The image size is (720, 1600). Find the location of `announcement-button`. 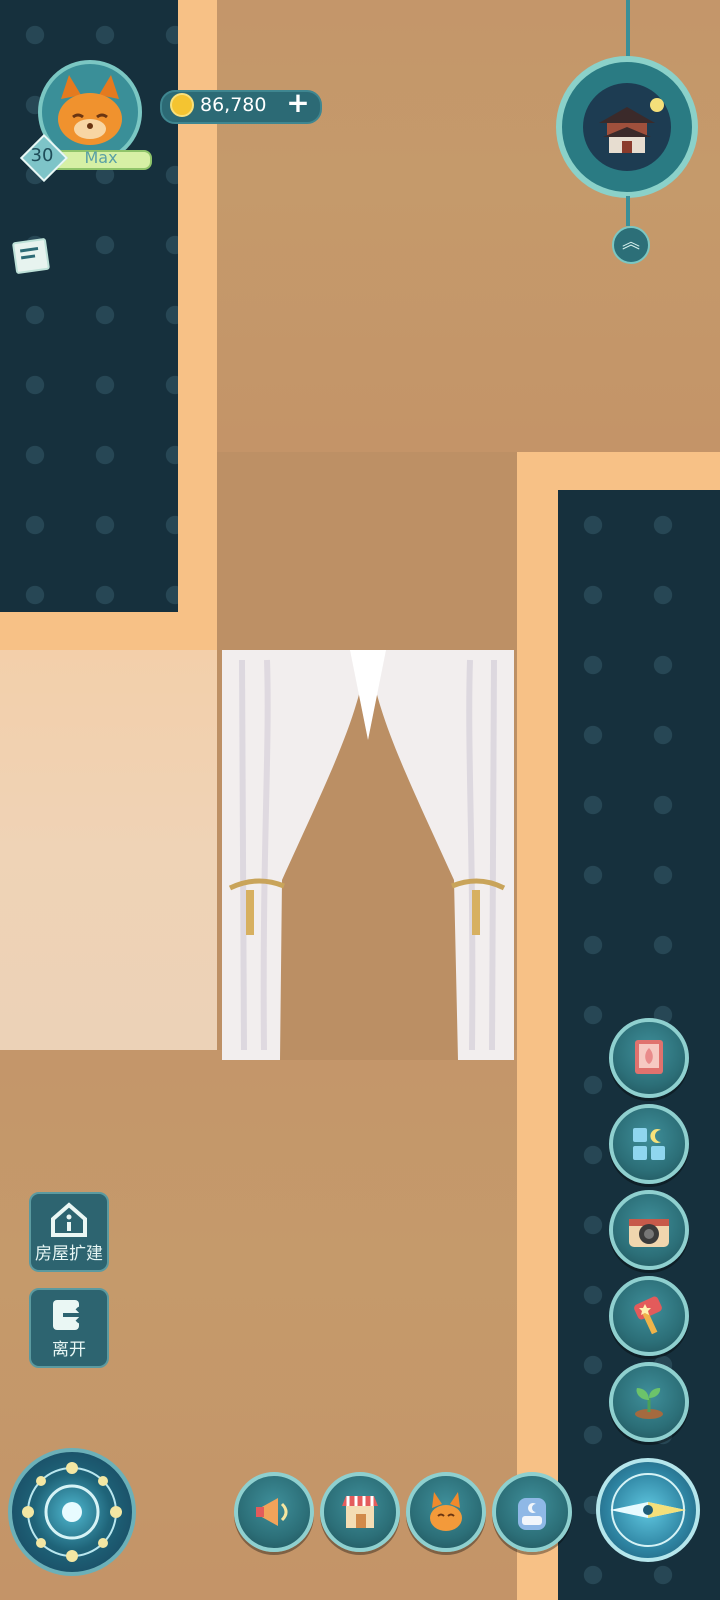

announcement-button is located at coordinates (274, 1512).